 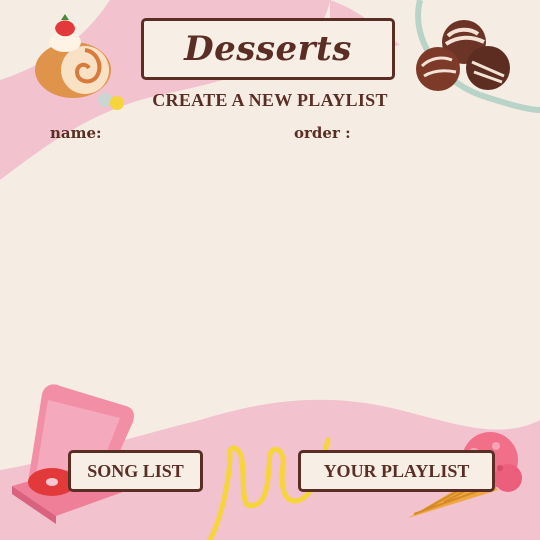 I want to click on order-label: order :, so click(x=322, y=133).